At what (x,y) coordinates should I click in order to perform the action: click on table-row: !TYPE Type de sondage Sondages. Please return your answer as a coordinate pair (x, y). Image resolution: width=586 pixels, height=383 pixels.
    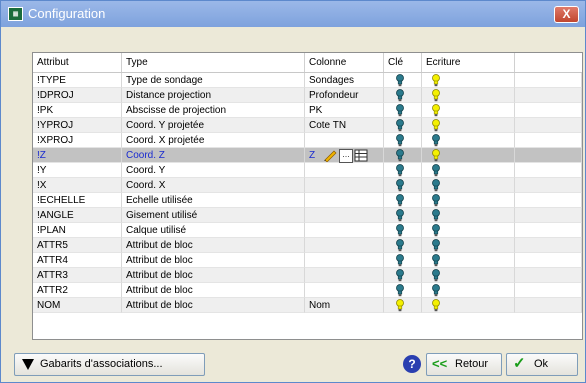
    Looking at the image, I should click on (307, 80).